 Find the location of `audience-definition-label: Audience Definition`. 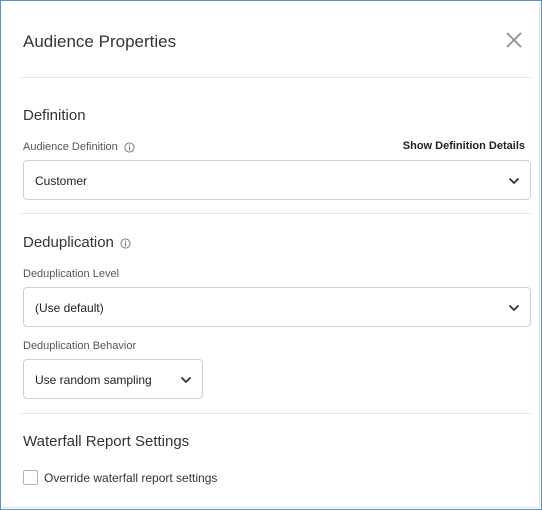

audience-definition-label: Audience Definition is located at coordinates (79, 147).